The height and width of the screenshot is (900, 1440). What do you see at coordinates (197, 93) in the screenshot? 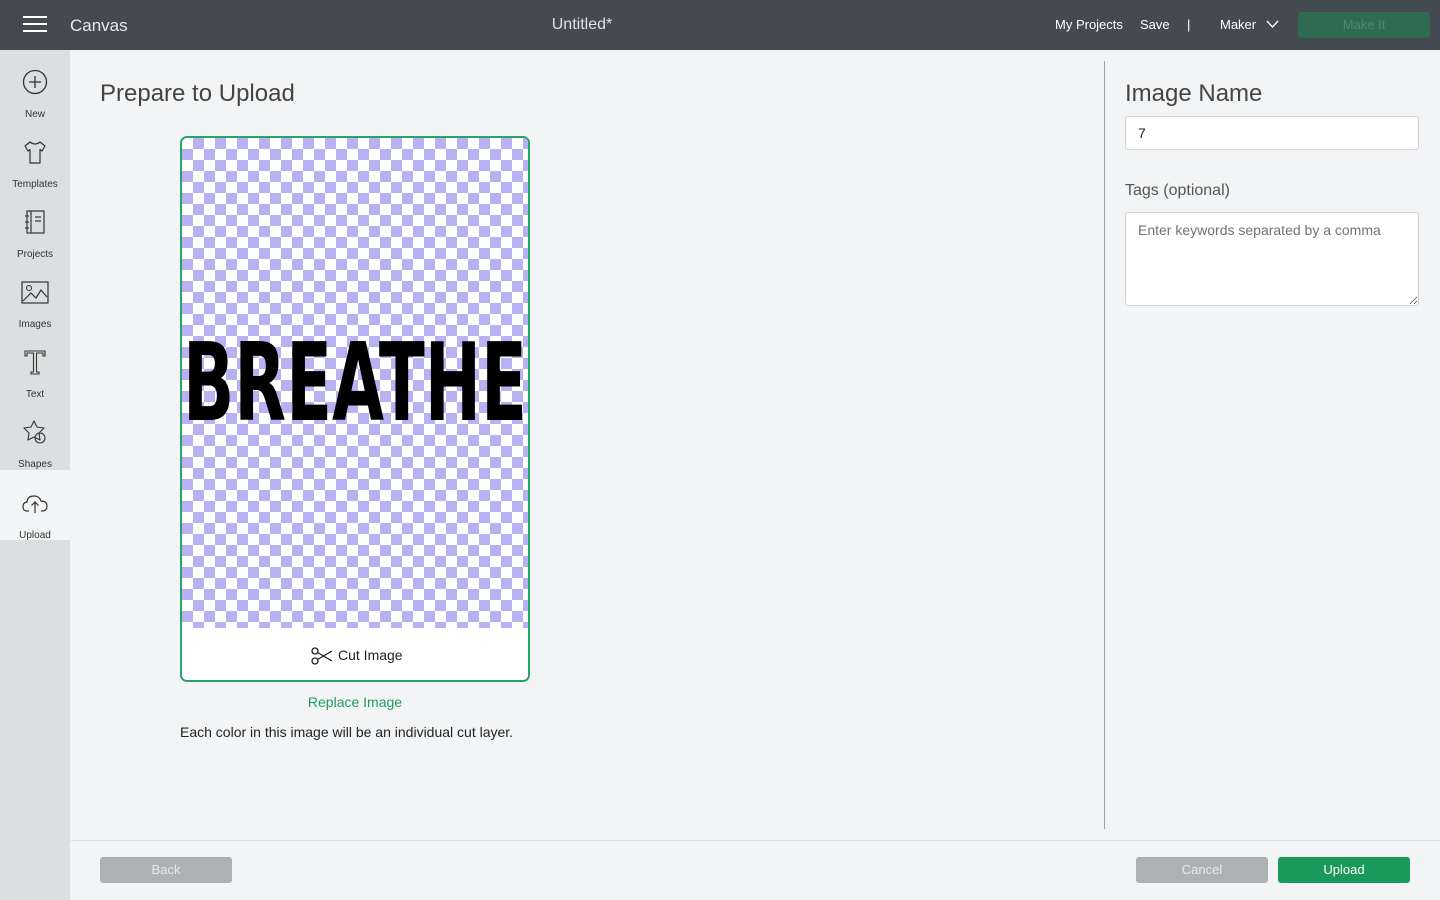
I see `page-title: Prepare to Upload` at bounding box center [197, 93].